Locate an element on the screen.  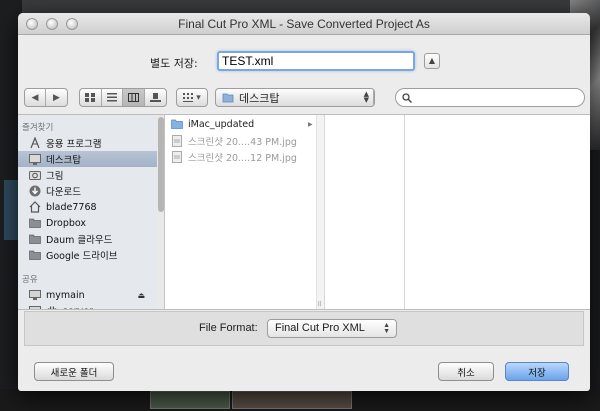
new-folder-button: 새로운 폴더 is located at coordinates (74, 371).